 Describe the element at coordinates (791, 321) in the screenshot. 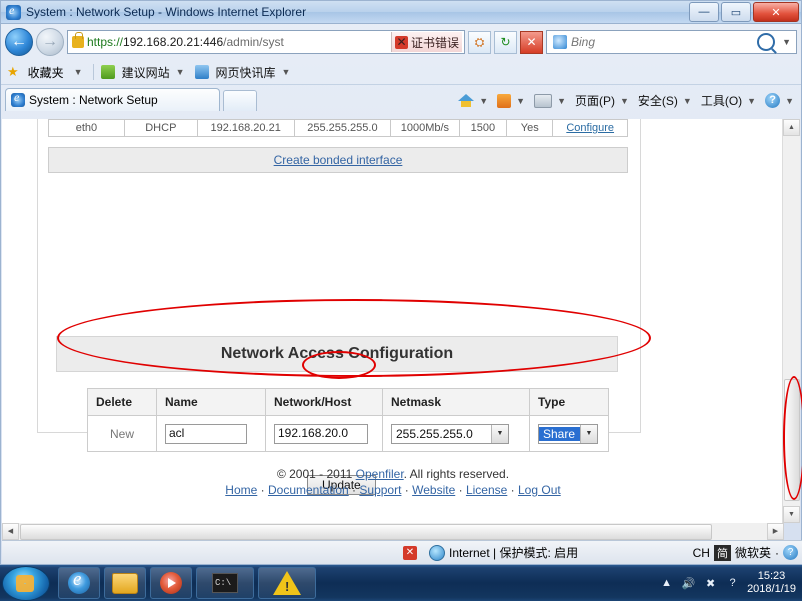

I see `vertical-scrollbar: ▲ ▼` at that location.